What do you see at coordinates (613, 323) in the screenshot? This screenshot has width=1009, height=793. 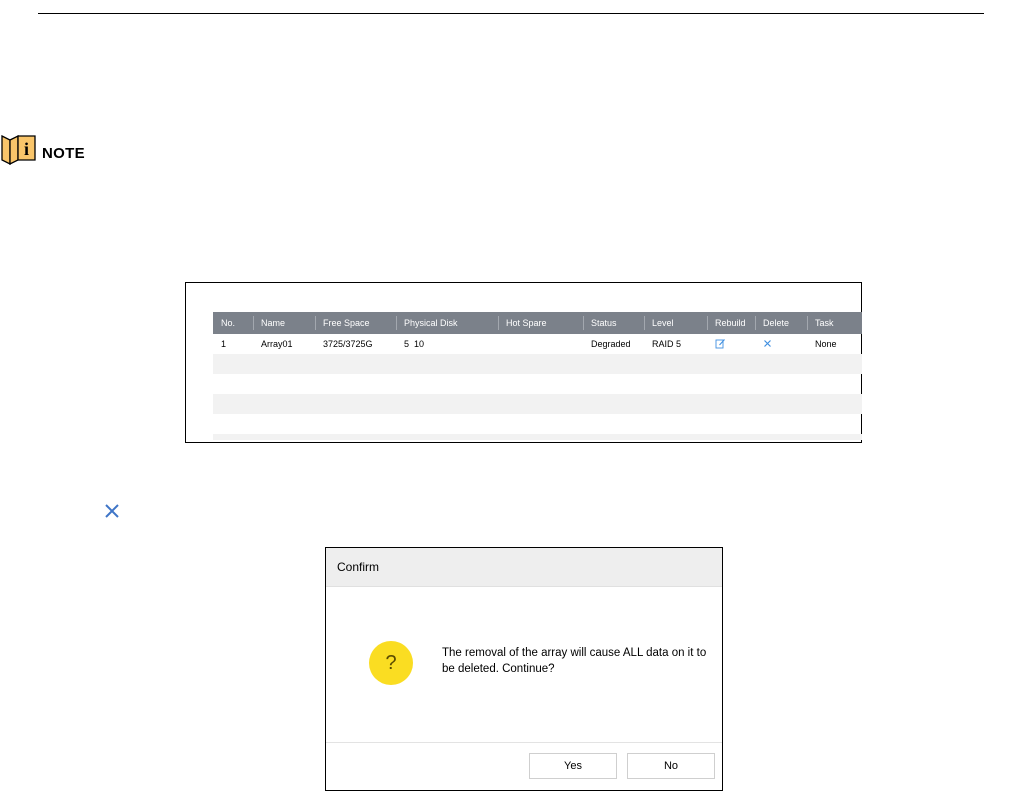 I see `col-status: Status` at bounding box center [613, 323].